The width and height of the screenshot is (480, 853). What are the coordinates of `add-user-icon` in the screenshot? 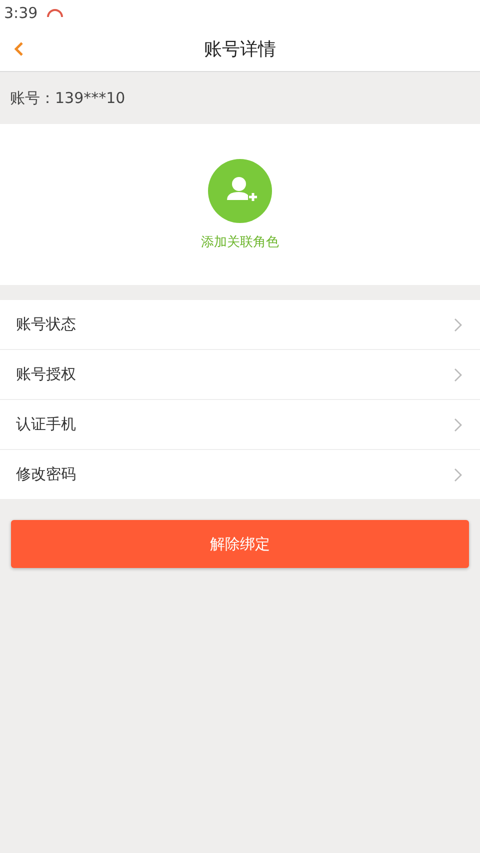 It's located at (240, 190).